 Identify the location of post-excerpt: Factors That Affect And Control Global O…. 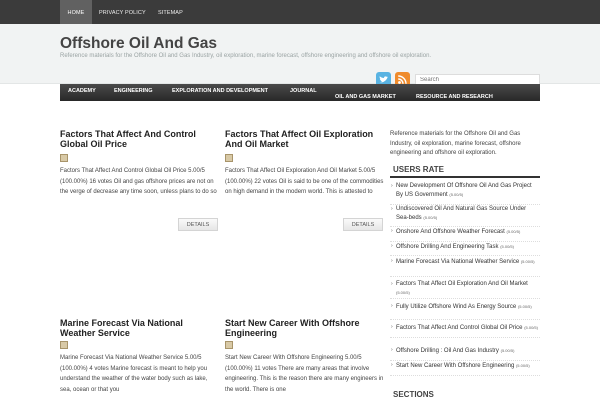
(138, 181).